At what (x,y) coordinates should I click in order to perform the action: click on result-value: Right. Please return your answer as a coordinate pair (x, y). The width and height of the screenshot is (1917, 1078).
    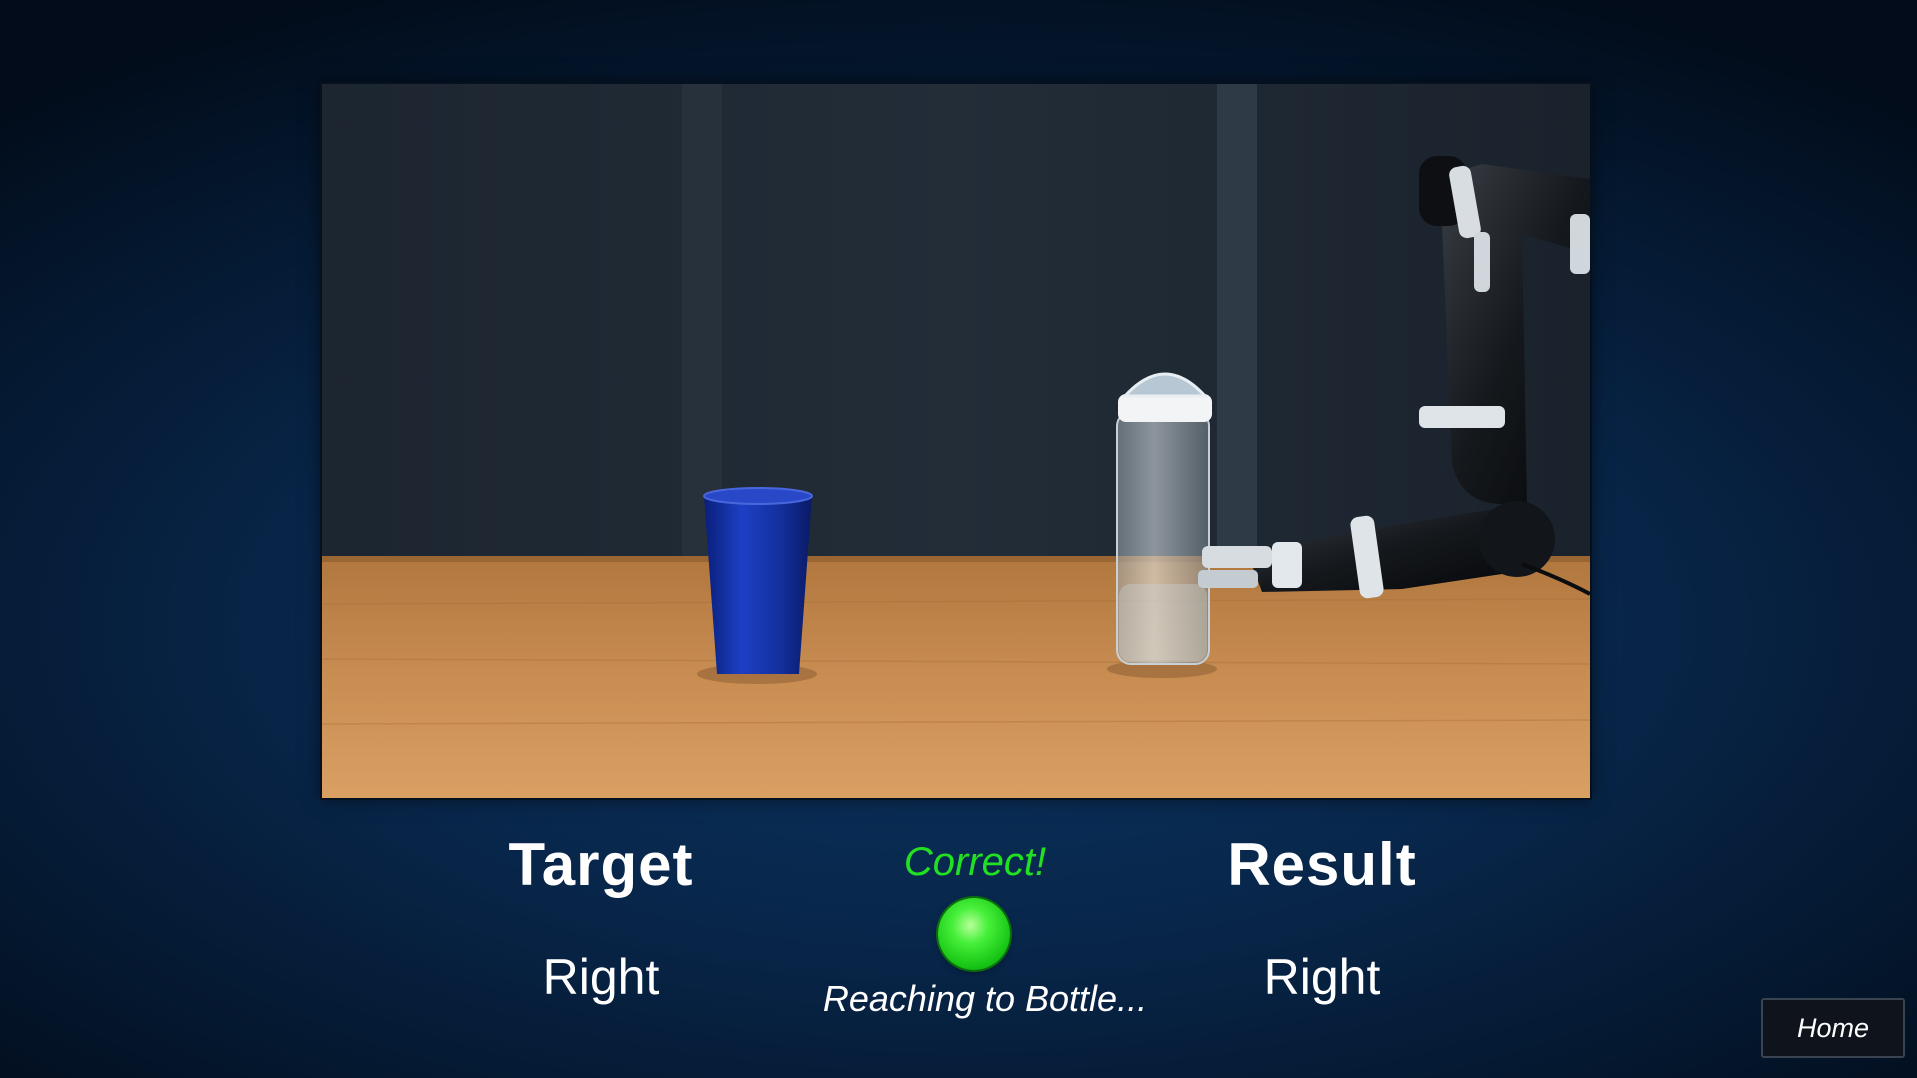
    Looking at the image, I should click on (1322, 977).